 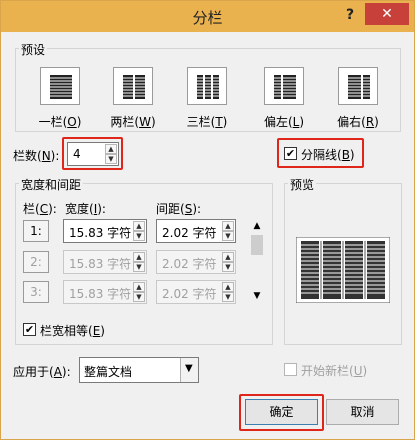 I want to click on spacing-2-down-arrow: ▼, so click(x=228, y=267).